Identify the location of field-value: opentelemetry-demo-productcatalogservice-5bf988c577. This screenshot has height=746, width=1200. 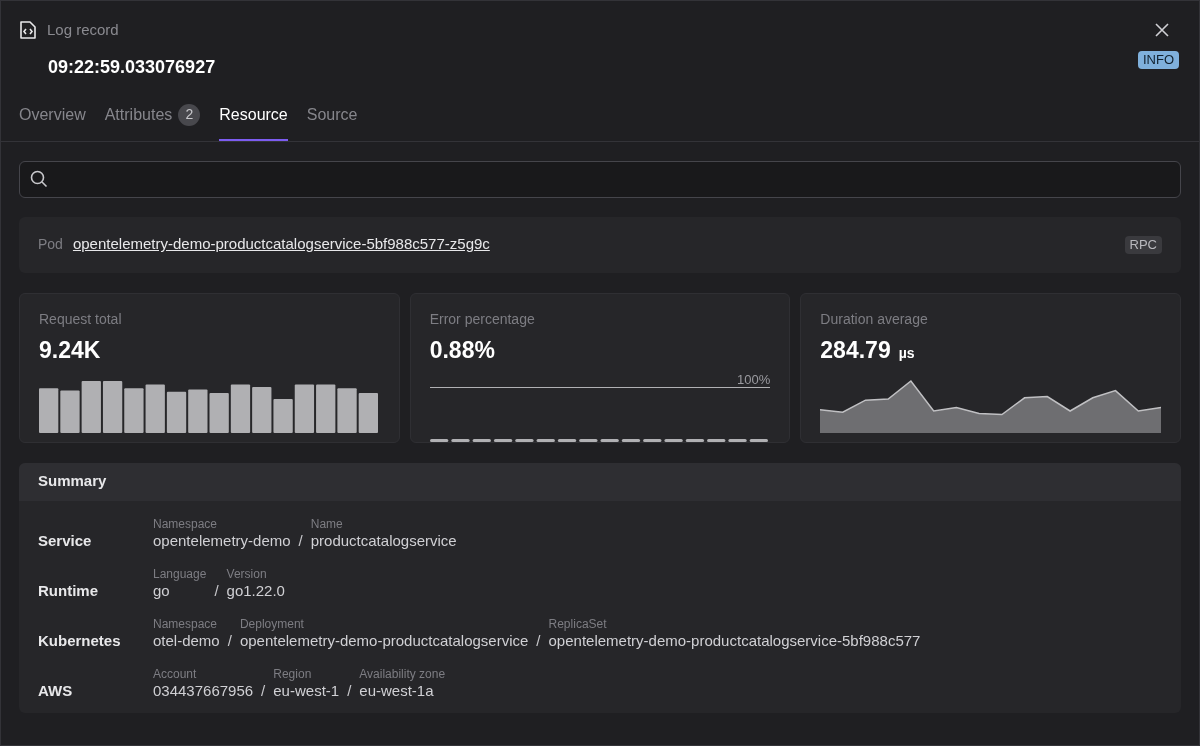
(734, 641).